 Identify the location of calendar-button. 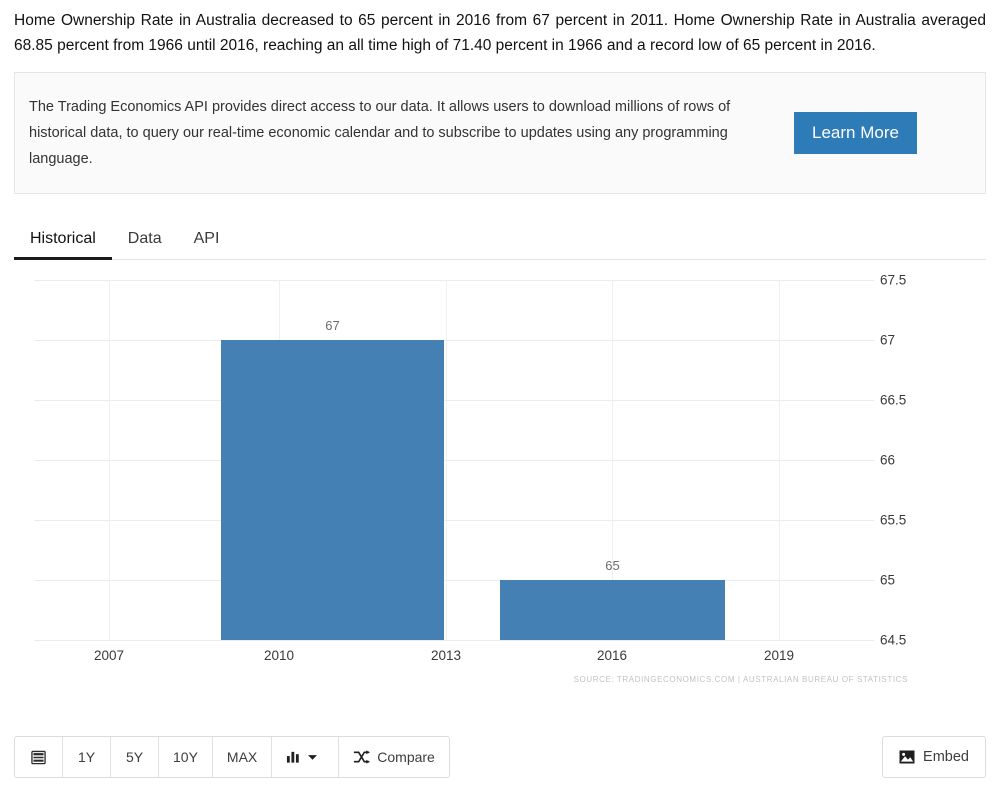
(39, 757).